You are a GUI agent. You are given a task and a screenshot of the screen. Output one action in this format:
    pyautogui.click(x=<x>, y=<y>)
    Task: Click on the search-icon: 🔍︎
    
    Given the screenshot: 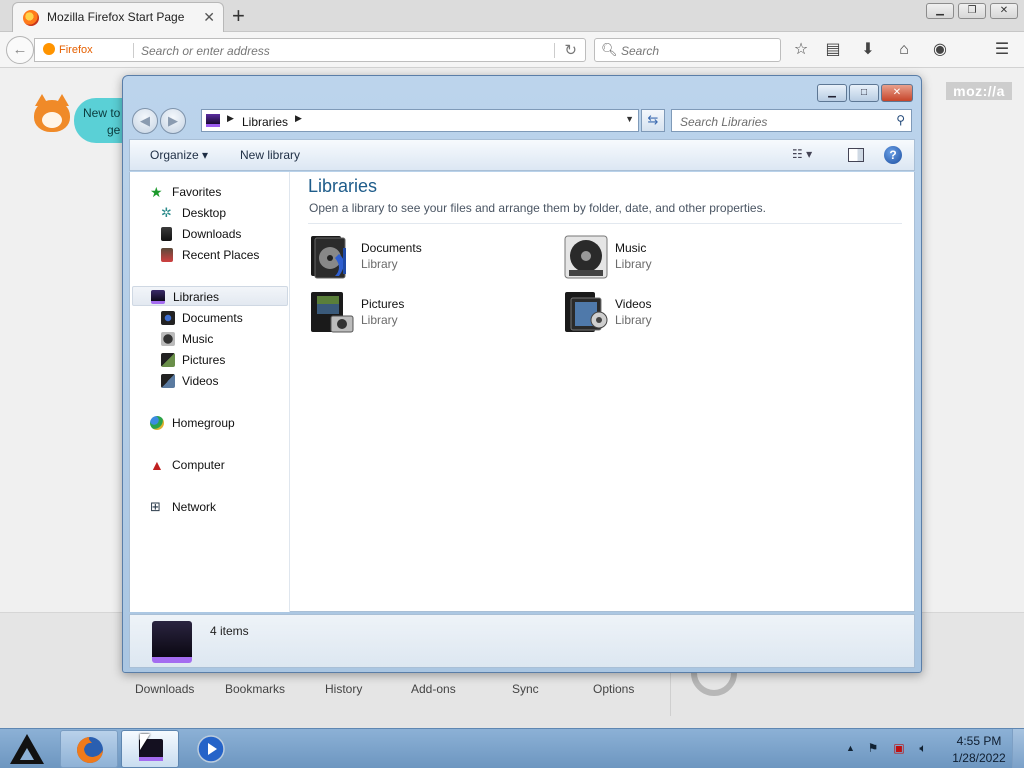 What is the action you would take?
    pyautogui.click(x=609, y=49)
    